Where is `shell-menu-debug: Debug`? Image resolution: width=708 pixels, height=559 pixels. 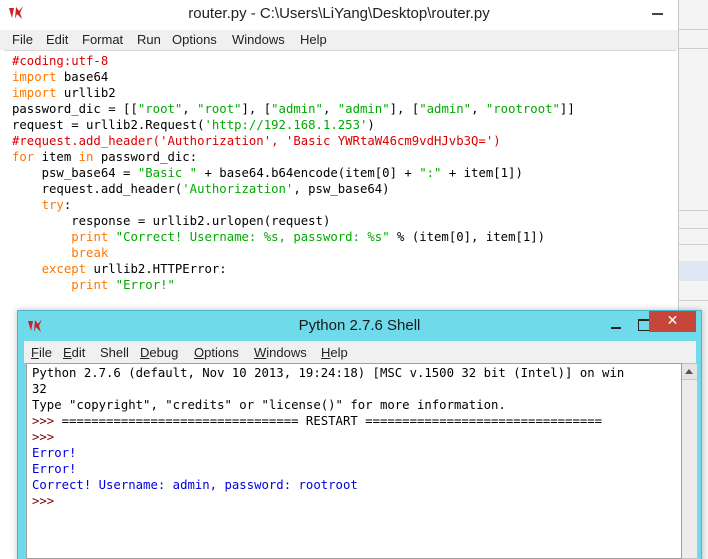
shell-menu-debug: Debug is located at coordinates (159, 353).